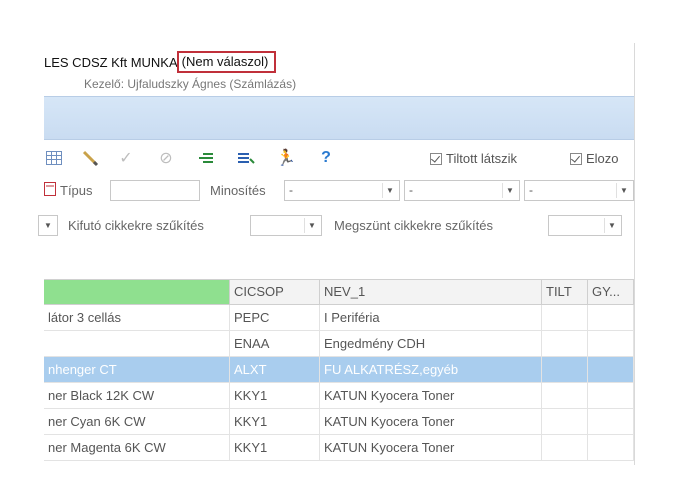 The width and height of the screenshot is (674, 495). Describe the element at coordinates (431, 292) in the screenshot. I see `column-header-nev1: NEV_1` at that location.